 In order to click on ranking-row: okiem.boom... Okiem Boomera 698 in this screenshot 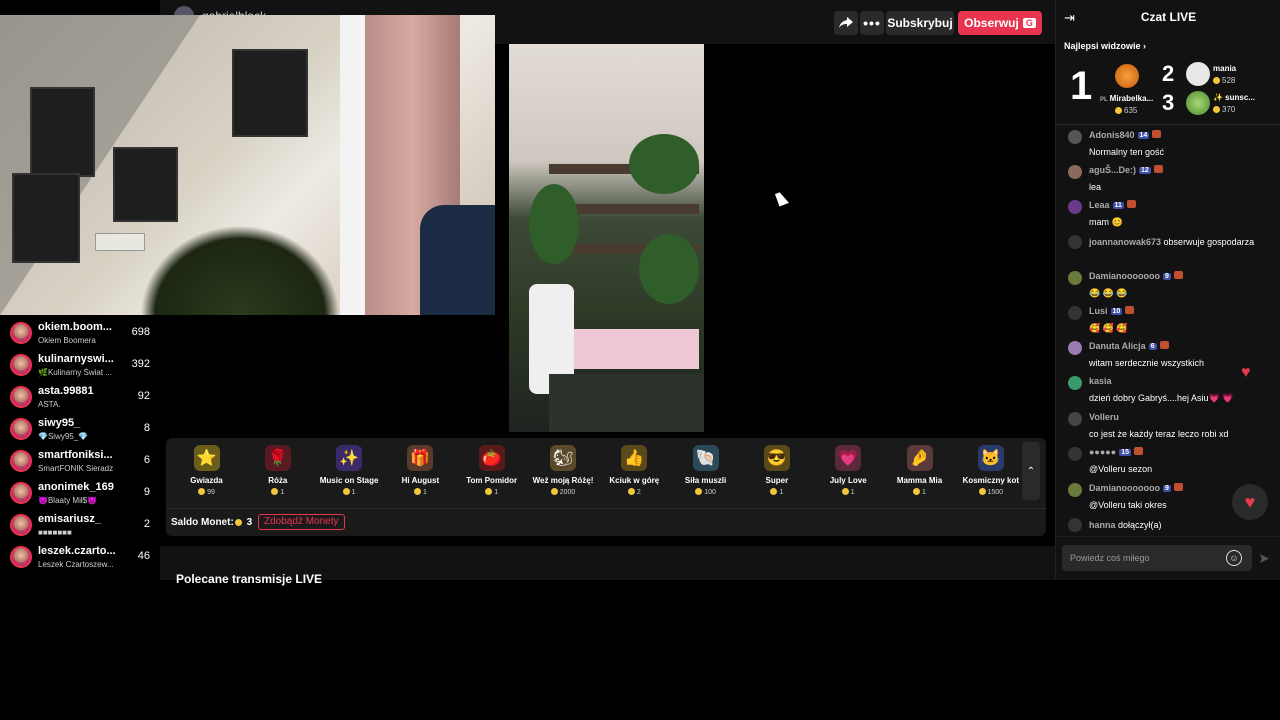, I will do `click(80, 334)`.